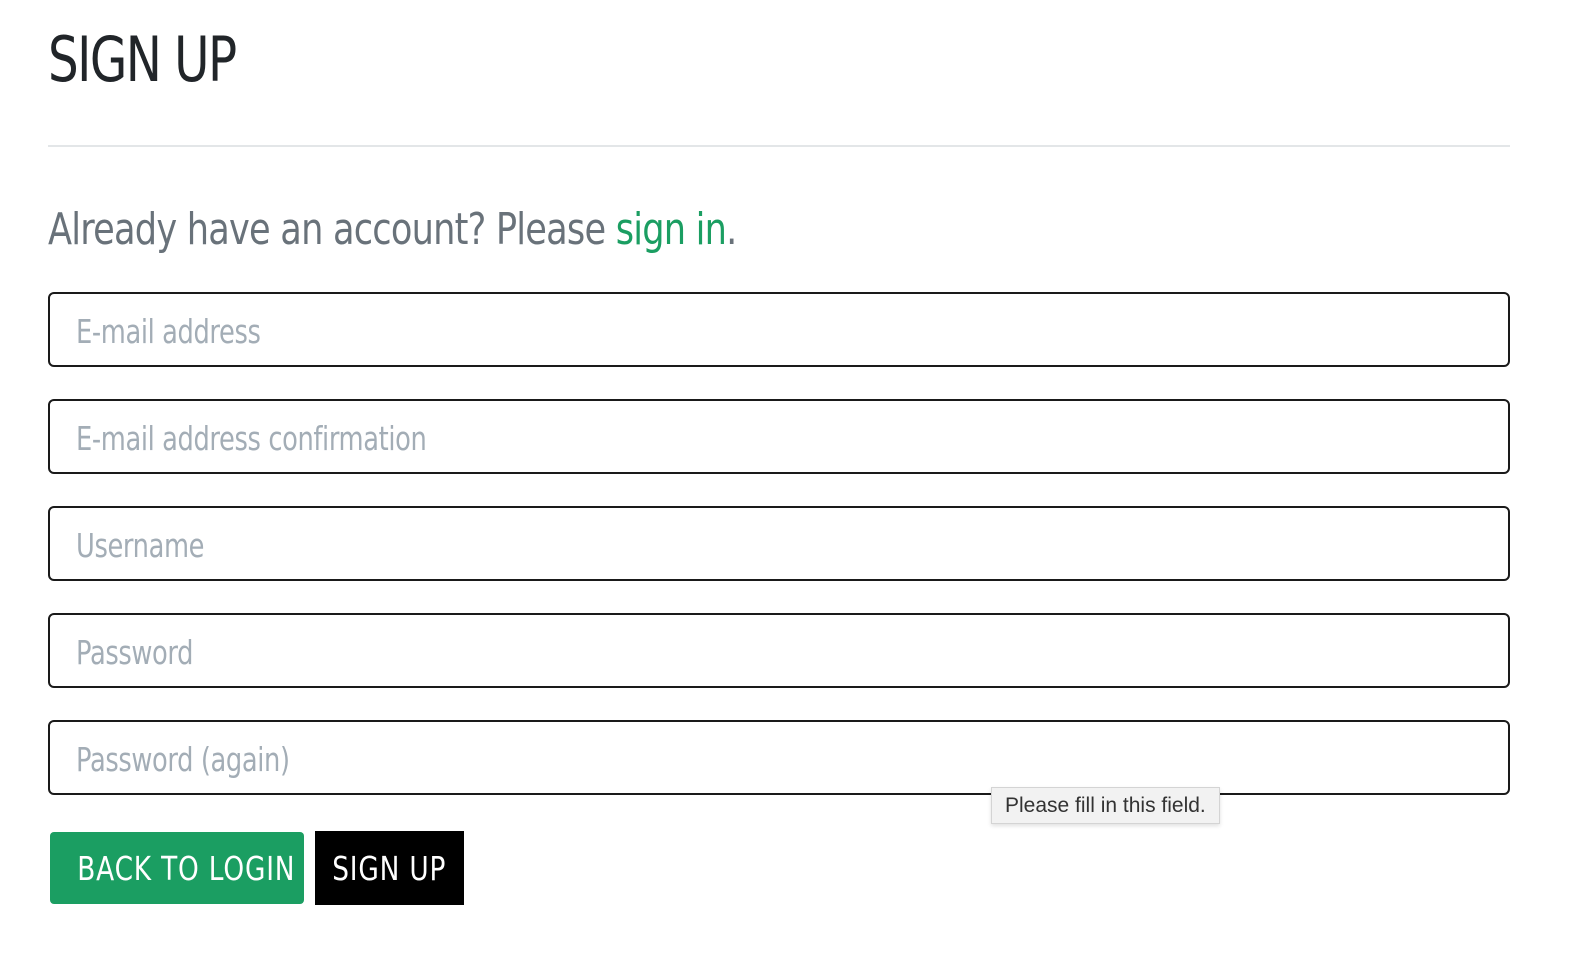 The height and width of the screenshot is (968, 1582). What do you see at coordinates (183, 759) in the screenshot?
I see `password-again-placeholder: Password (again)` at bounding box center [183, 759].